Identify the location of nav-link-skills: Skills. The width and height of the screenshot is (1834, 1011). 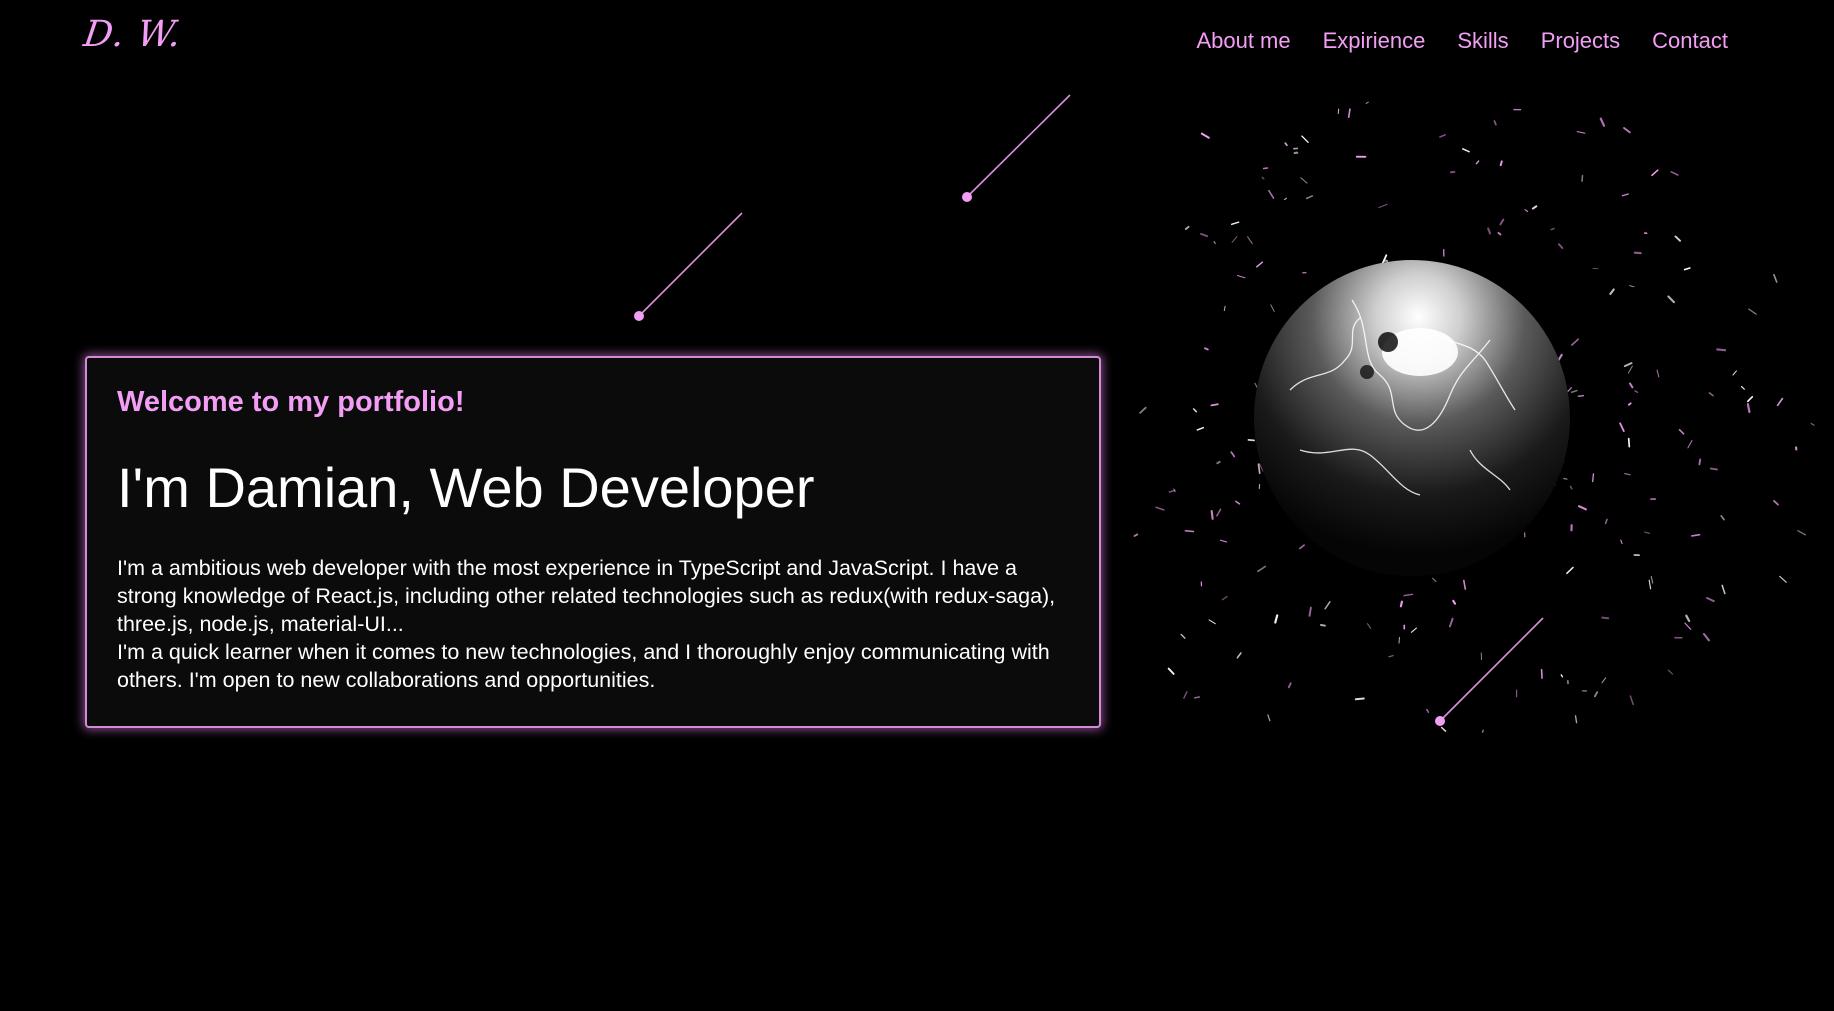
(1482, 41).